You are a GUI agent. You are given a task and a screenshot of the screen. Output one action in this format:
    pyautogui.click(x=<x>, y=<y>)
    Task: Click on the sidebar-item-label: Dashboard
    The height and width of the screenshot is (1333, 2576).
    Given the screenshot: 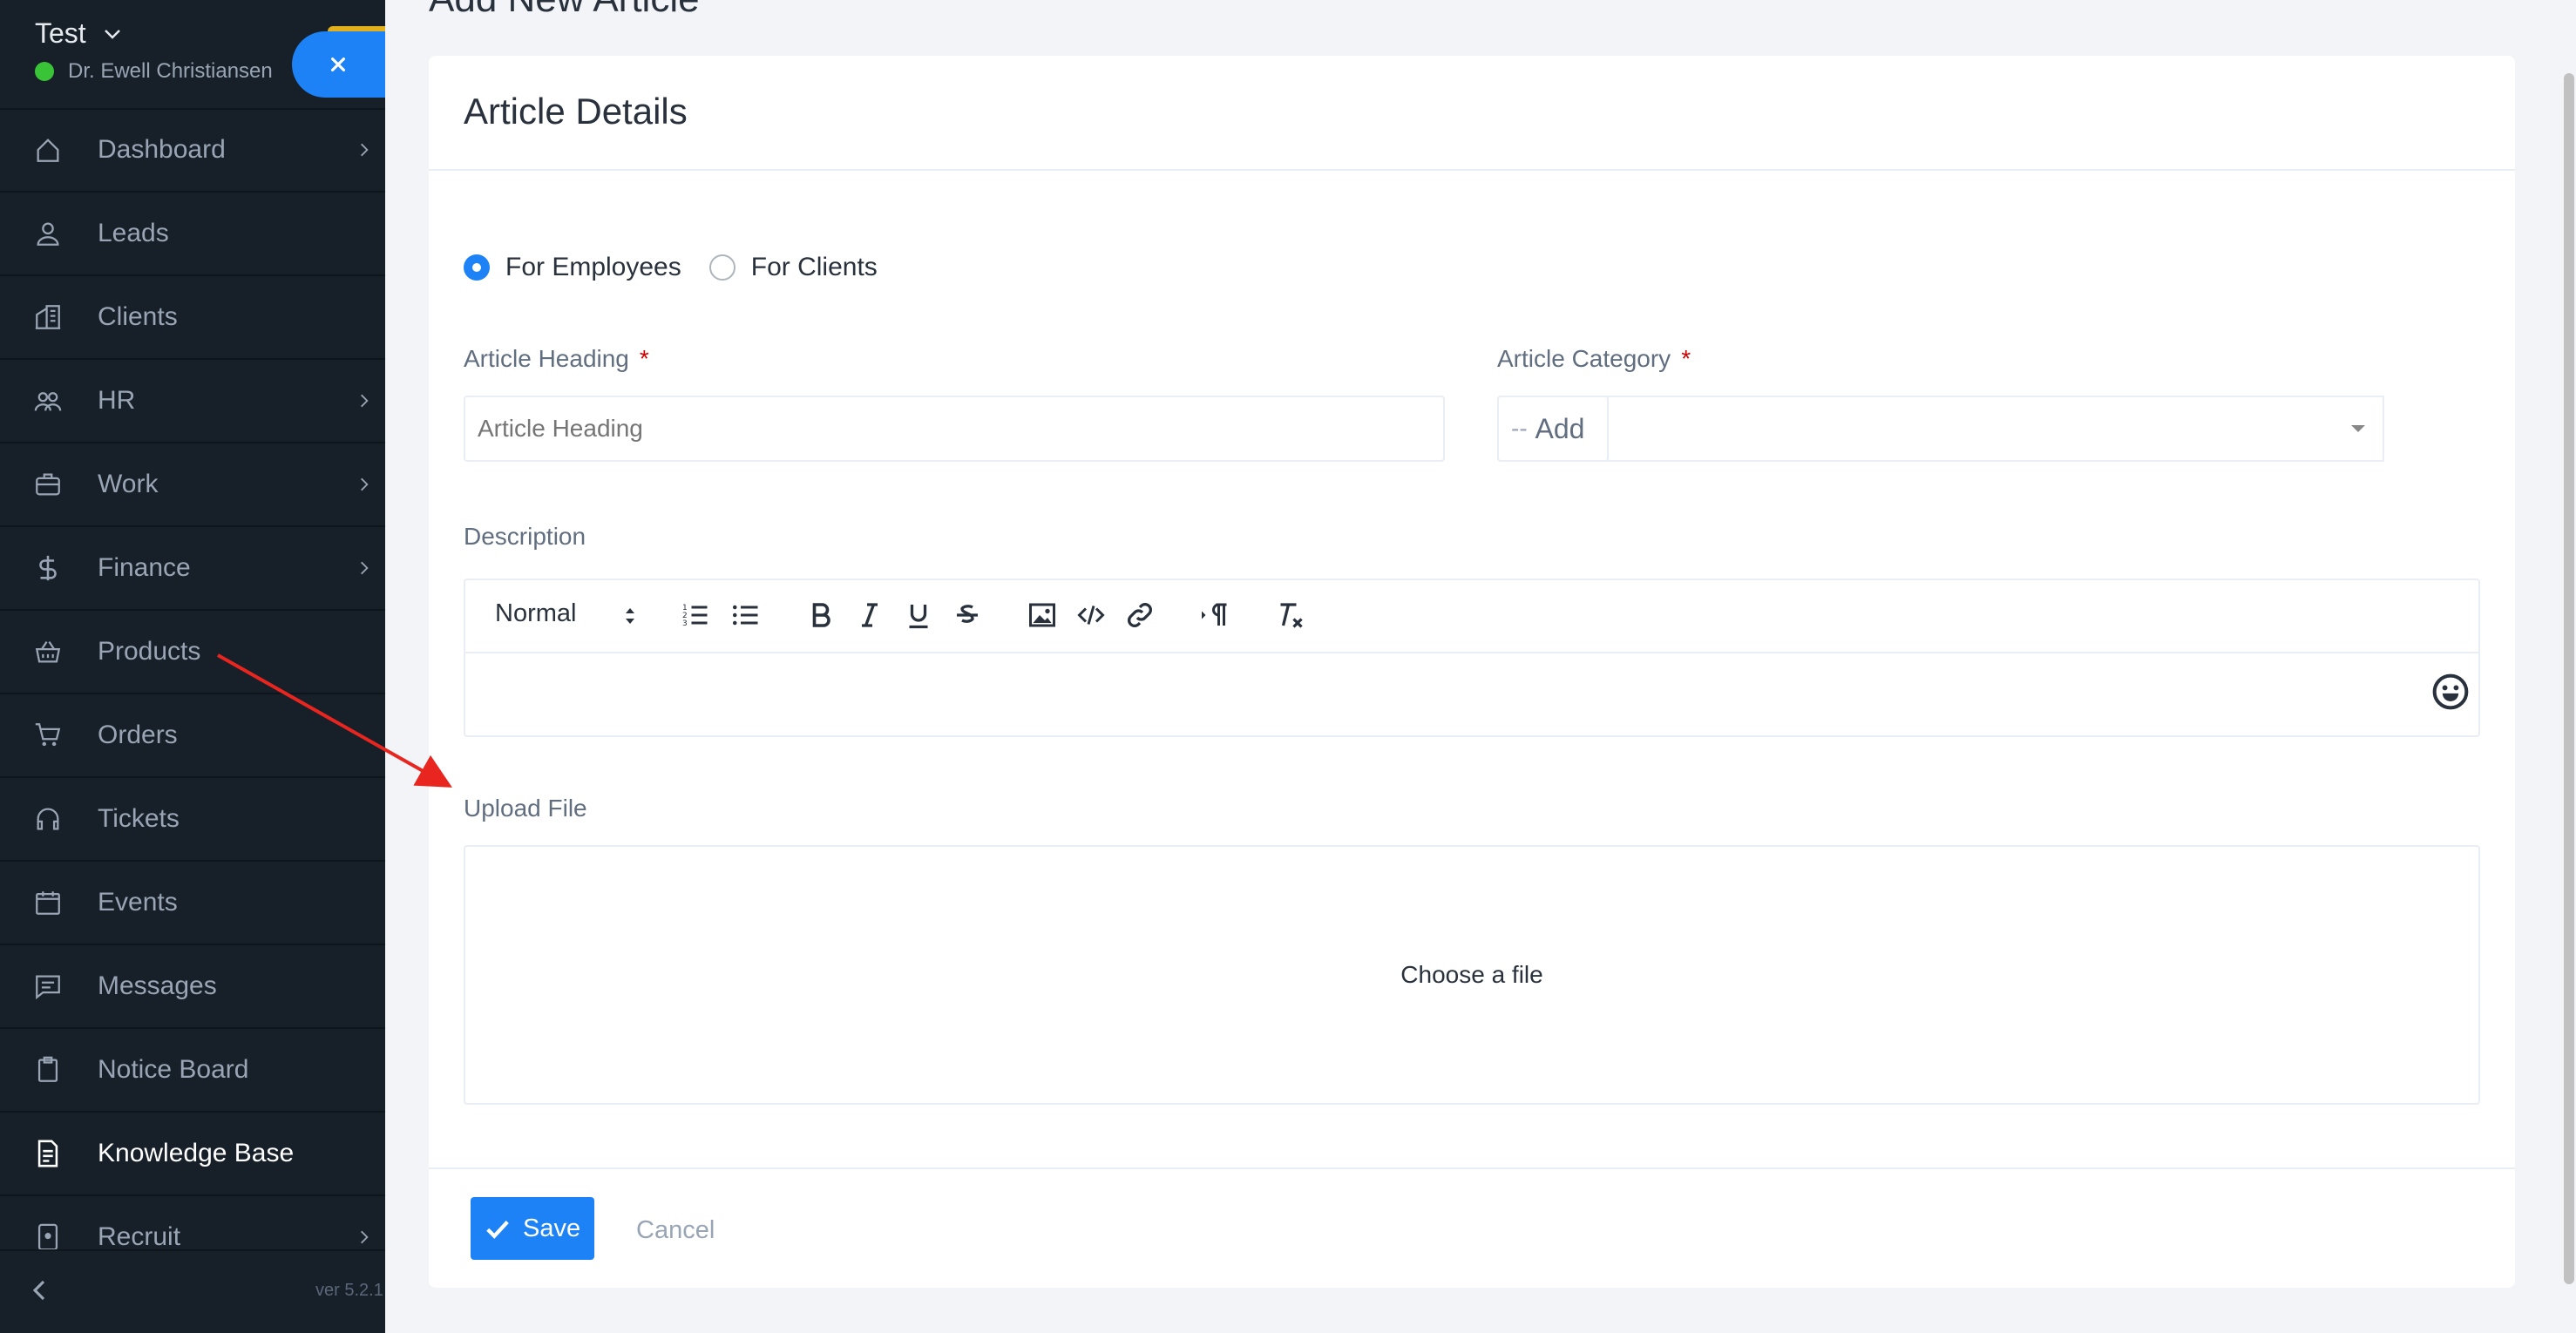 What is the action you would take?
    pyautogui.click(x=162, y=149)
    